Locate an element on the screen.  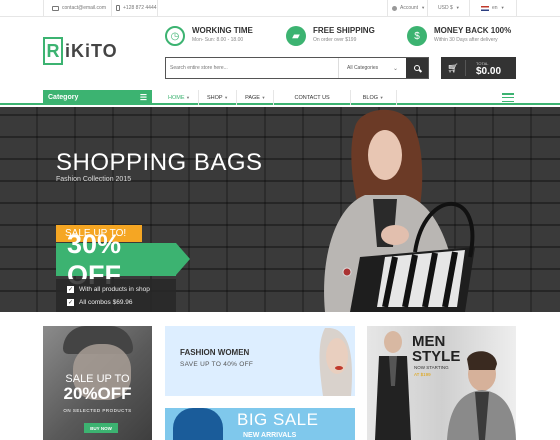
email-text: contact@email.com is located at coordinates (84, 8).